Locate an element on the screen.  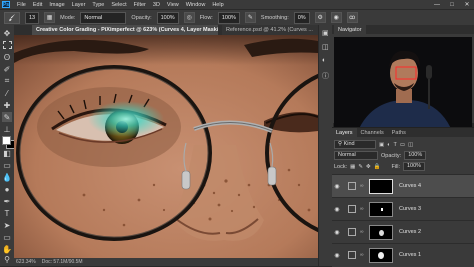
mode-select: Normal is located at coordinates (103, 17).